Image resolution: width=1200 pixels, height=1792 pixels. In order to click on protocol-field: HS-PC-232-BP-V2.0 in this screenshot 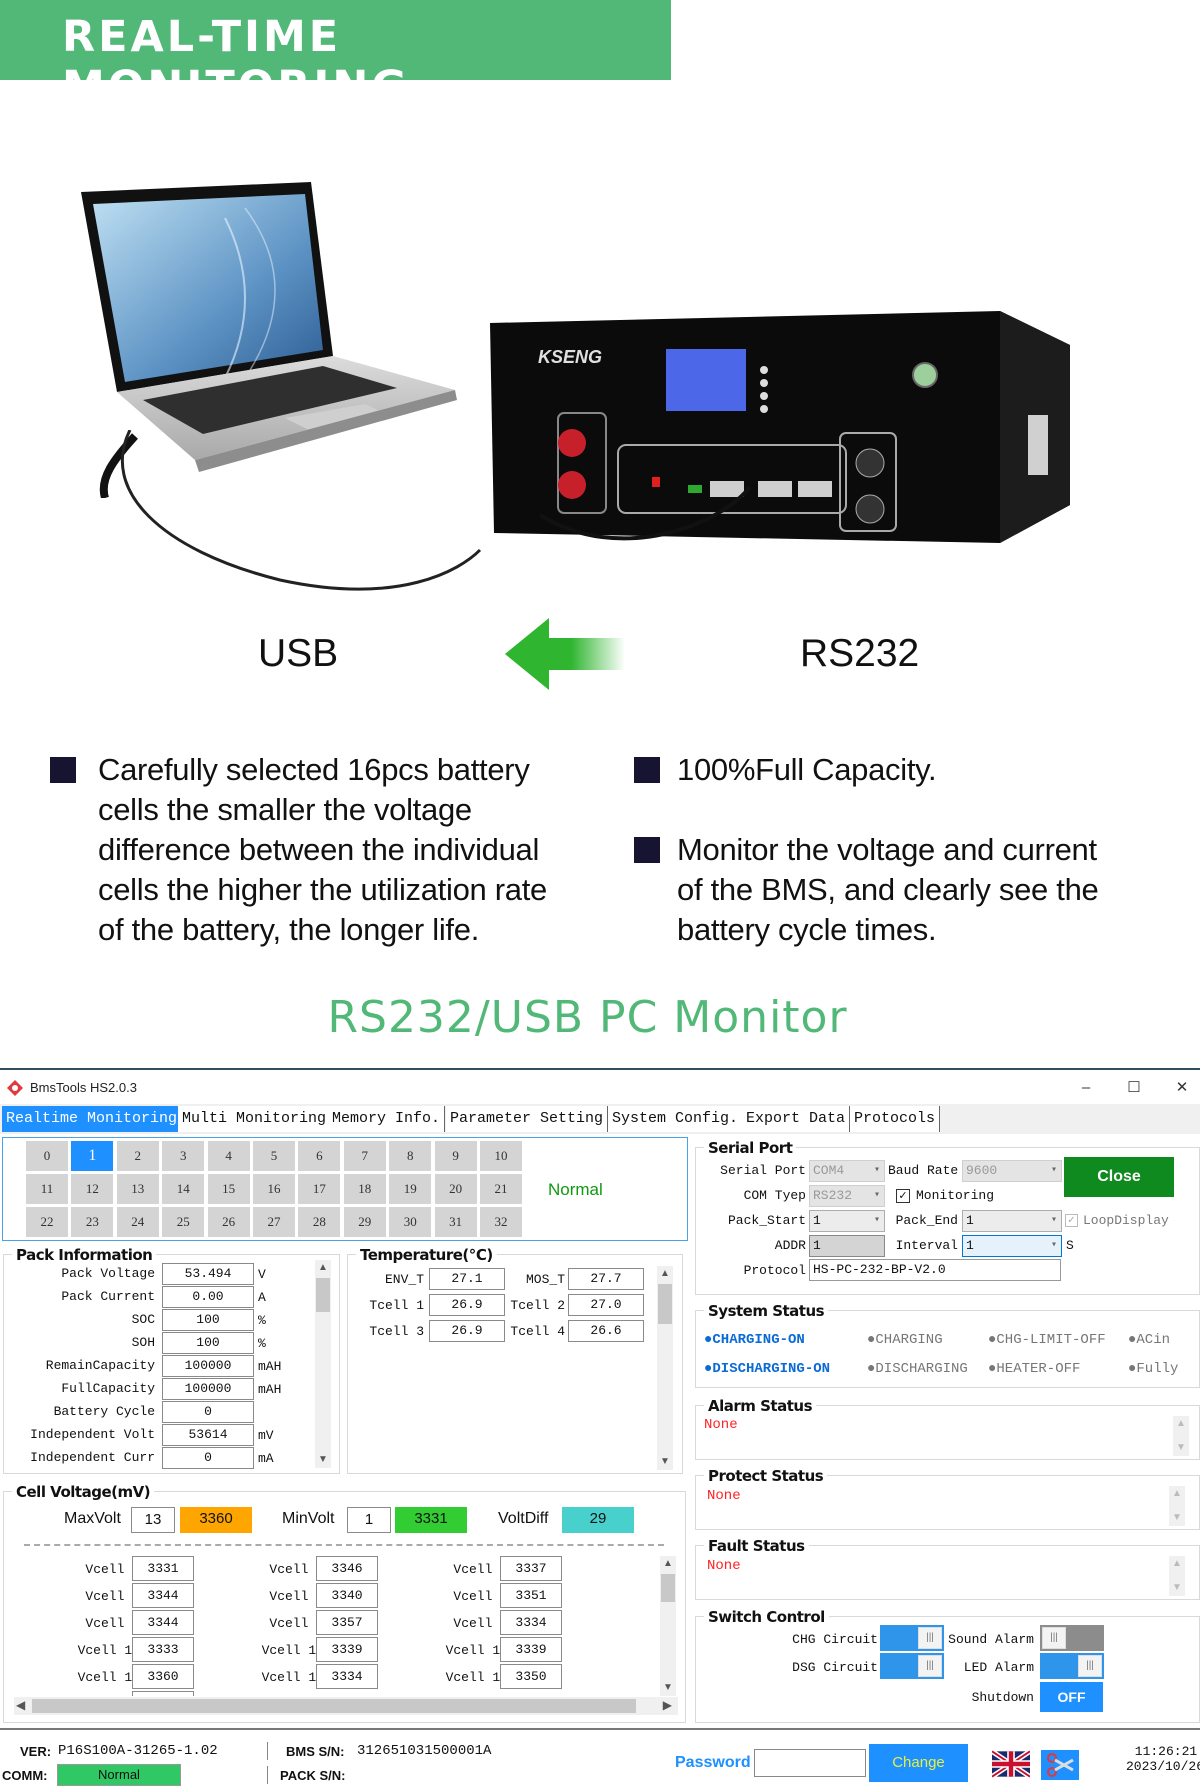, I will do `click(935, 1270)`.